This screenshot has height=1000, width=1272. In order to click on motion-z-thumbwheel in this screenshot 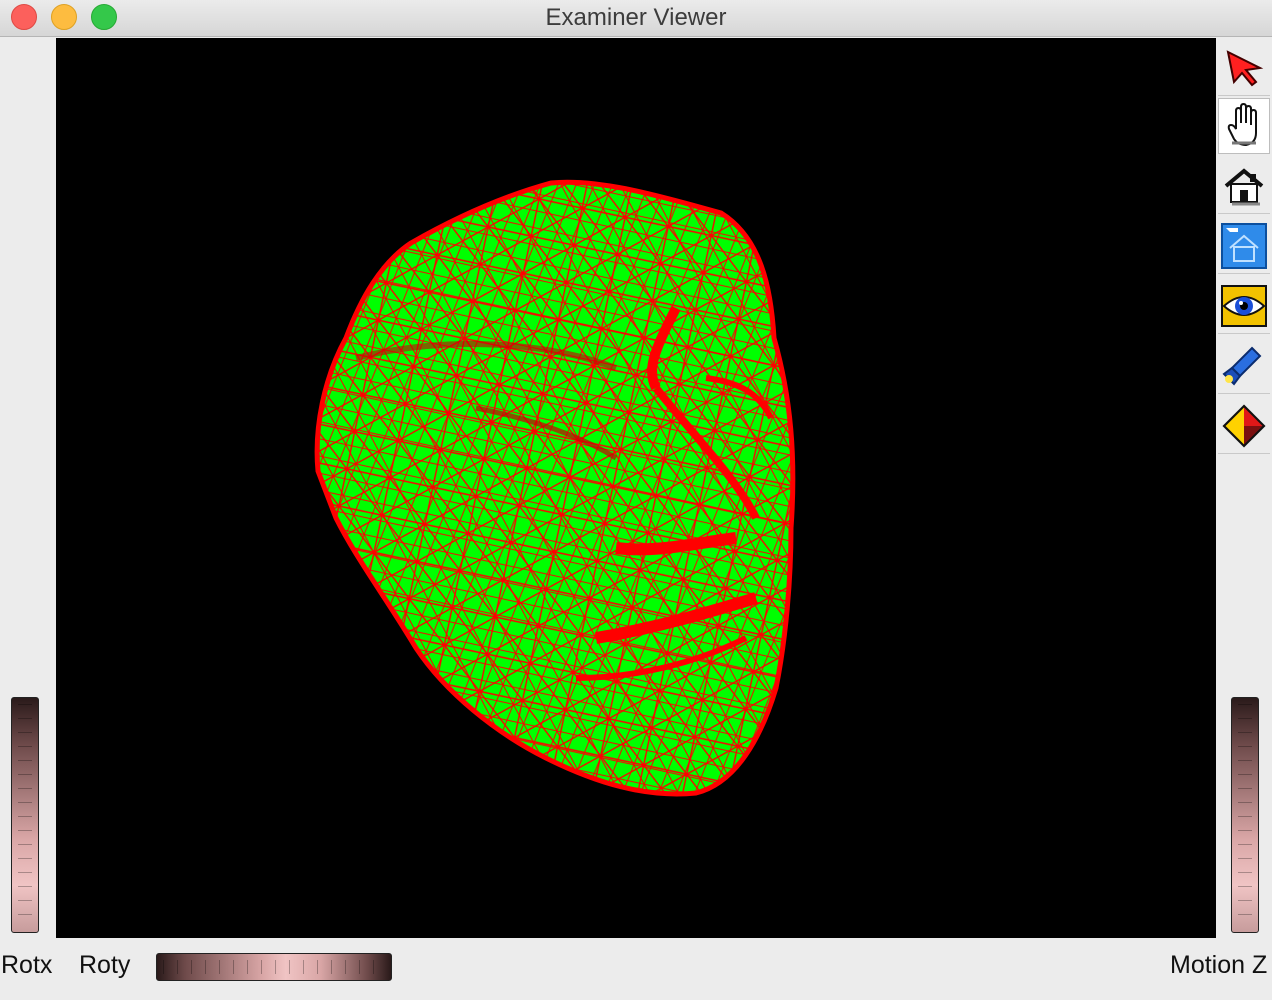, I will do `click(1245, 815)`.